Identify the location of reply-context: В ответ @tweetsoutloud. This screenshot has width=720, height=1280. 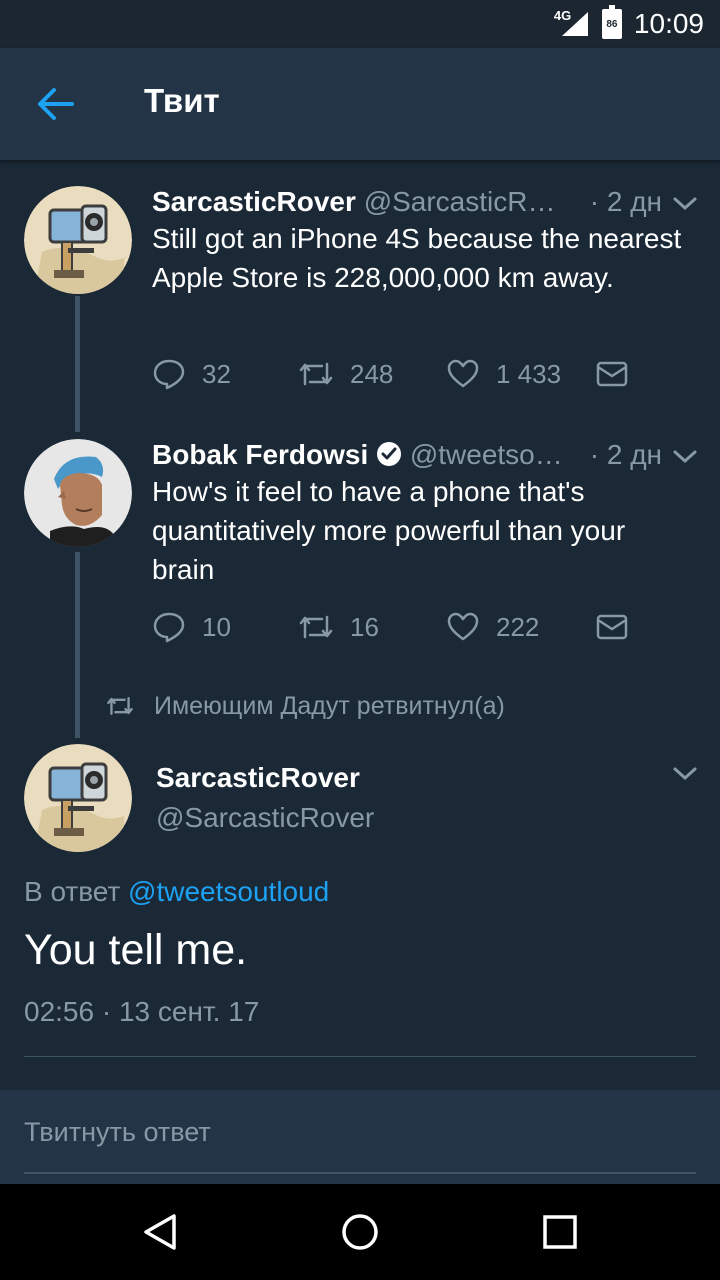
(176, 892).